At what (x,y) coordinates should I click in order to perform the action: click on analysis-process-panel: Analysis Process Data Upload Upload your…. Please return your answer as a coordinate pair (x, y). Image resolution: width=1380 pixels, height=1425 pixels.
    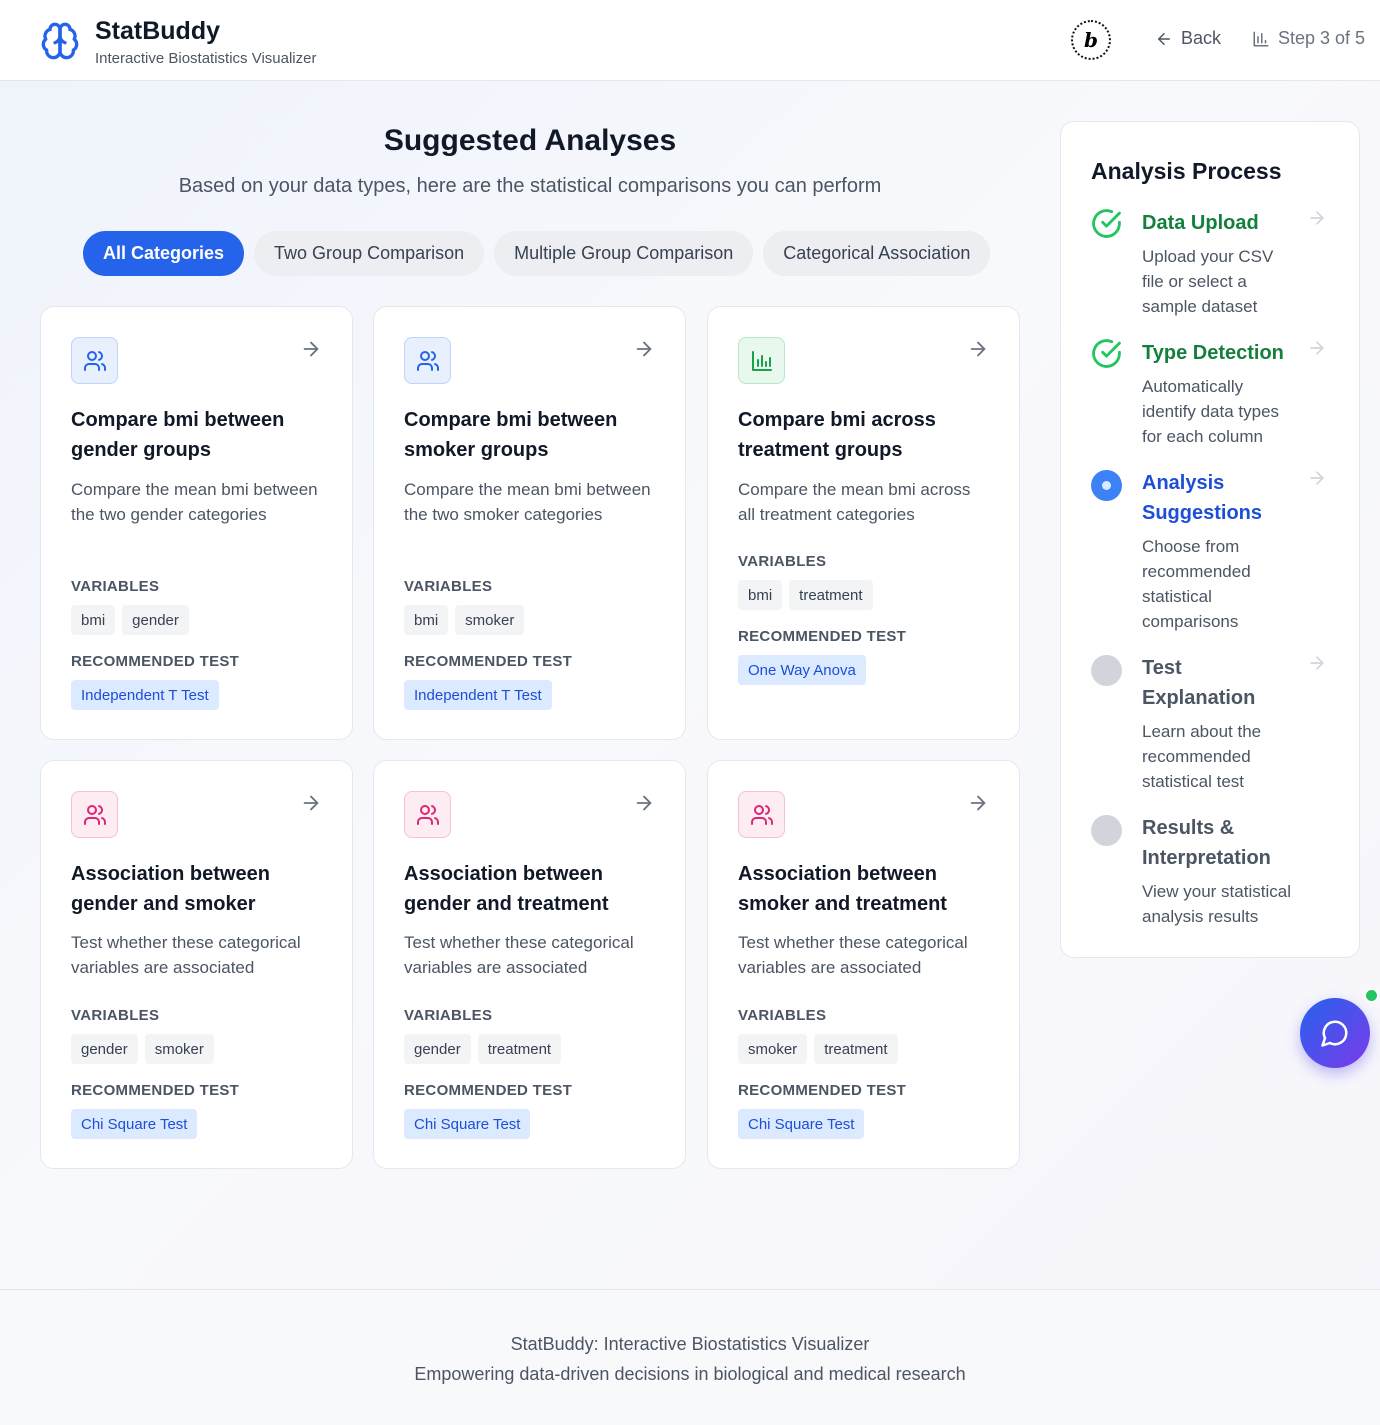
    Looking at the image, I should click on (1210, 539).